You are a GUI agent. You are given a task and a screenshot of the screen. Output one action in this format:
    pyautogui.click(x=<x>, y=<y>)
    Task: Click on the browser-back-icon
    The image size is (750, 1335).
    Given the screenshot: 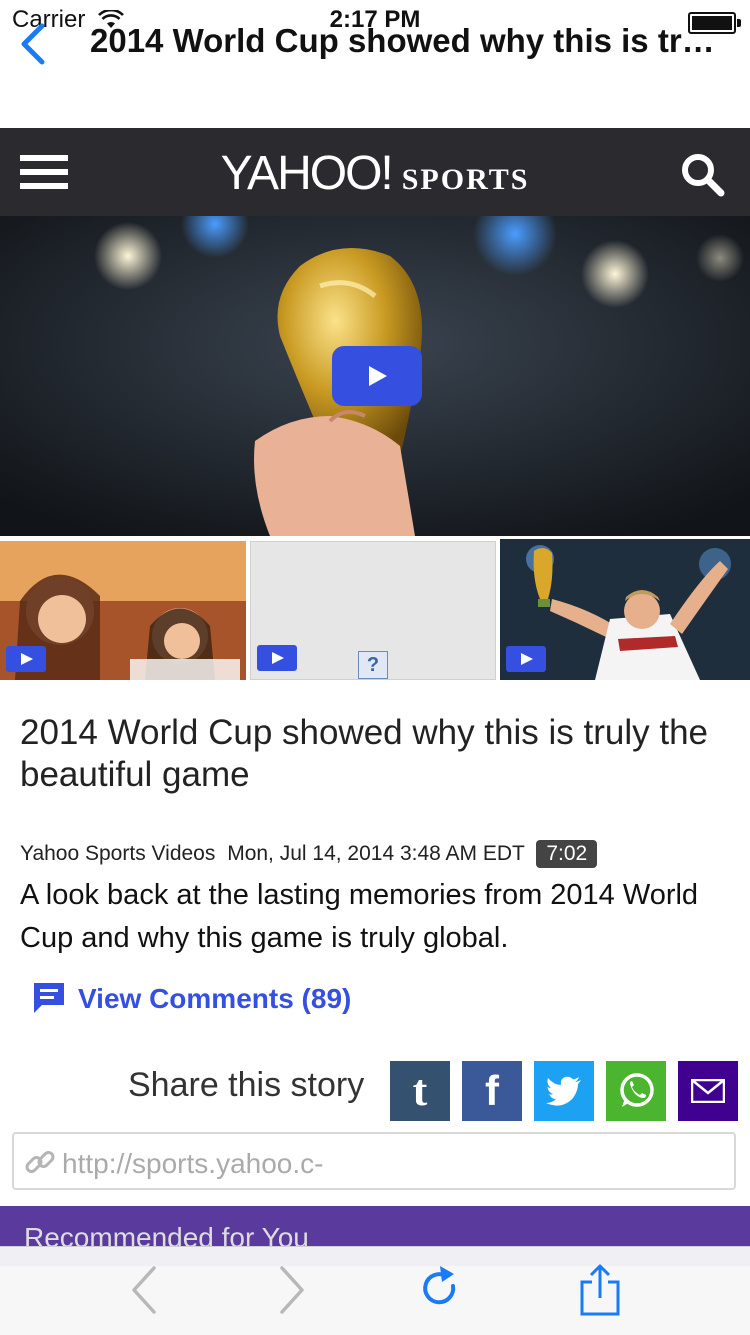 What is the action you would take?
    pyautogui.click(x=144, y=1290)
    